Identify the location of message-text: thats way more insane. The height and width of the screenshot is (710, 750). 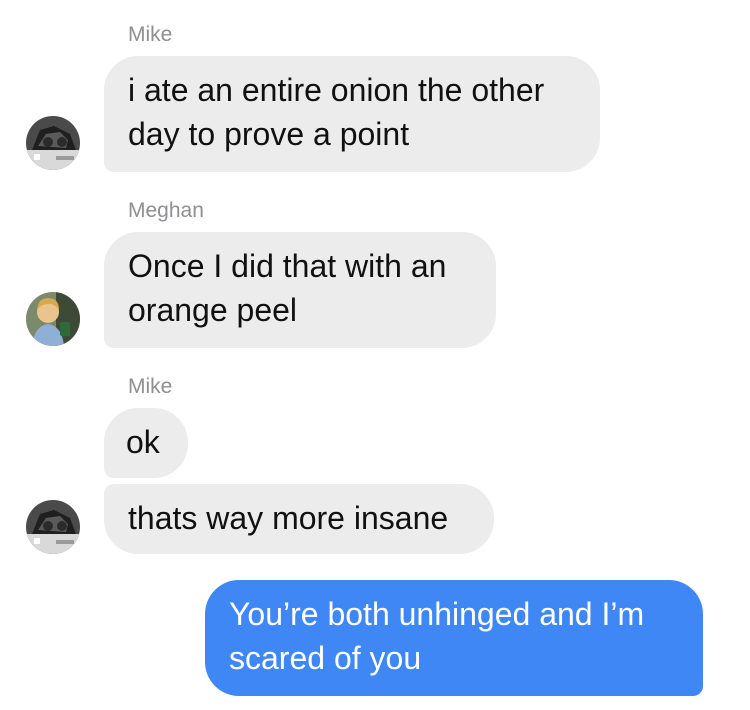
(288, 518).